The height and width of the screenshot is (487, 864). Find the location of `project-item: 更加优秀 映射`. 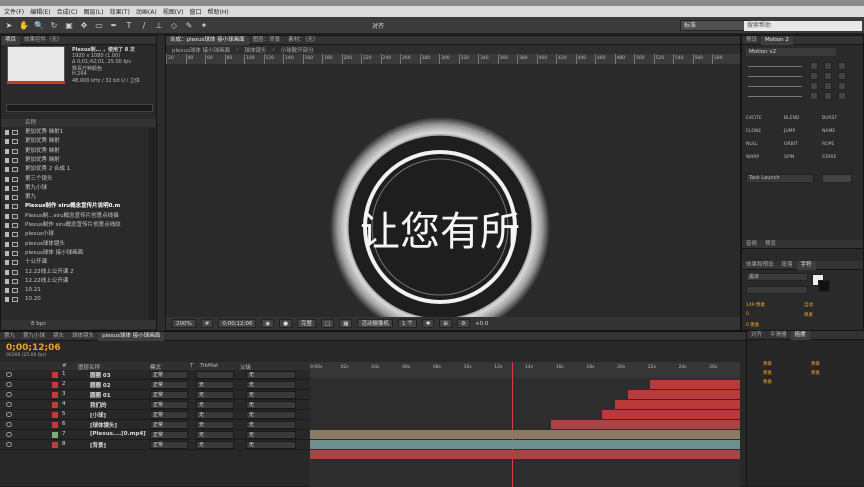

project-item: 更加优秀 映射 is located at coordinates (74, 151).